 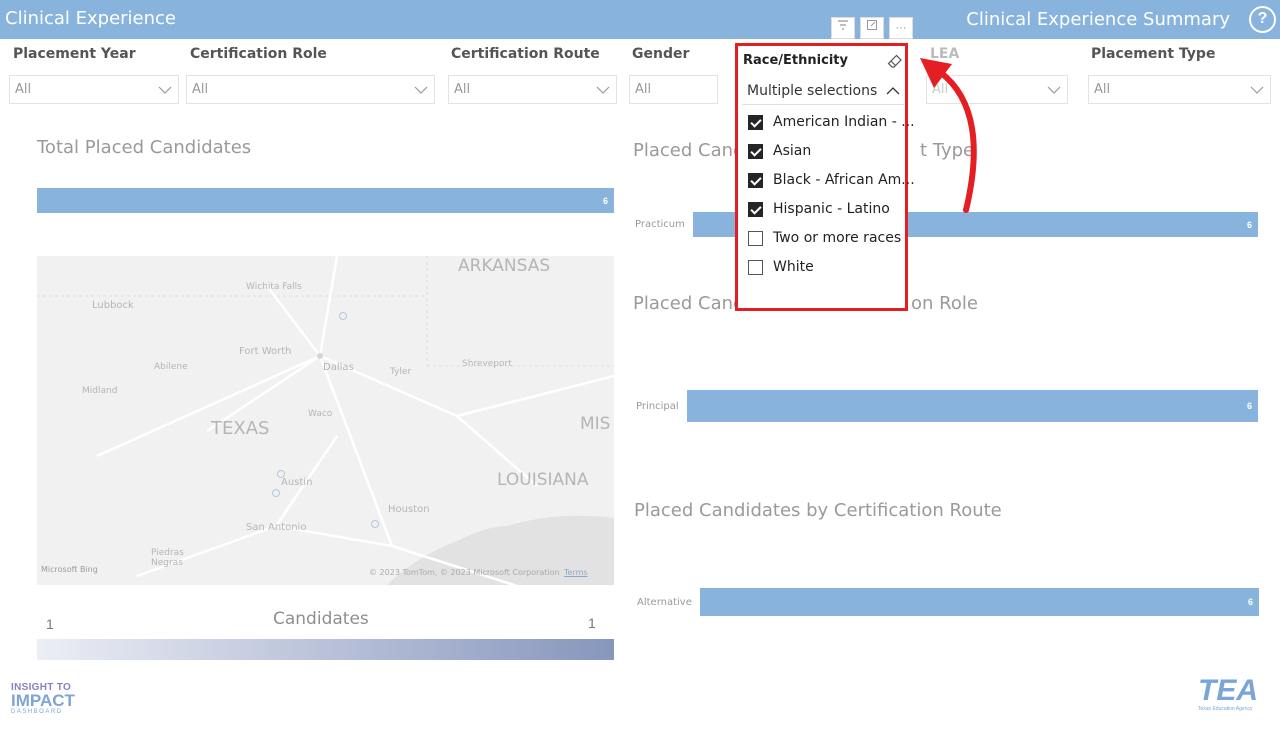 What do you see at coordinates (1262, 19) in the screenshot?
I see `help-icon: ?` at bounding box center [1262, 19].